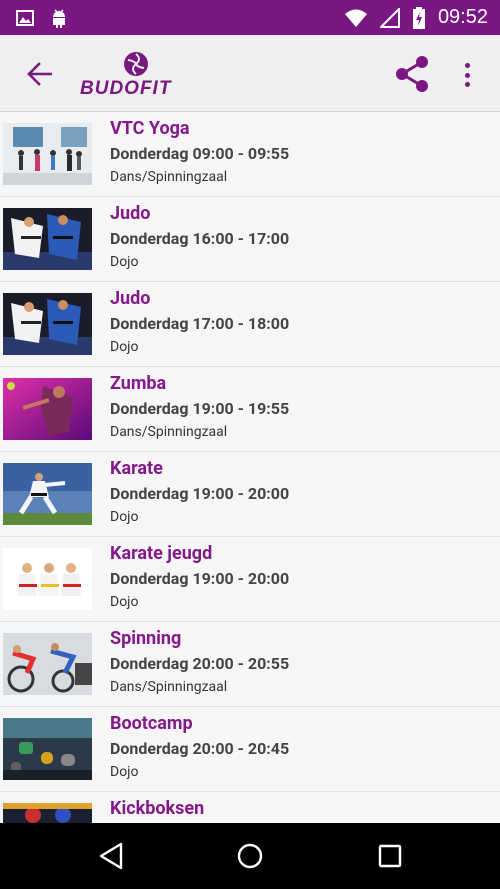  What do you see at coordinates (200, 153) in the screenshot?
I see `class-time: Donderdag 09:00 - 09:55` at bounding box center [200, 153].